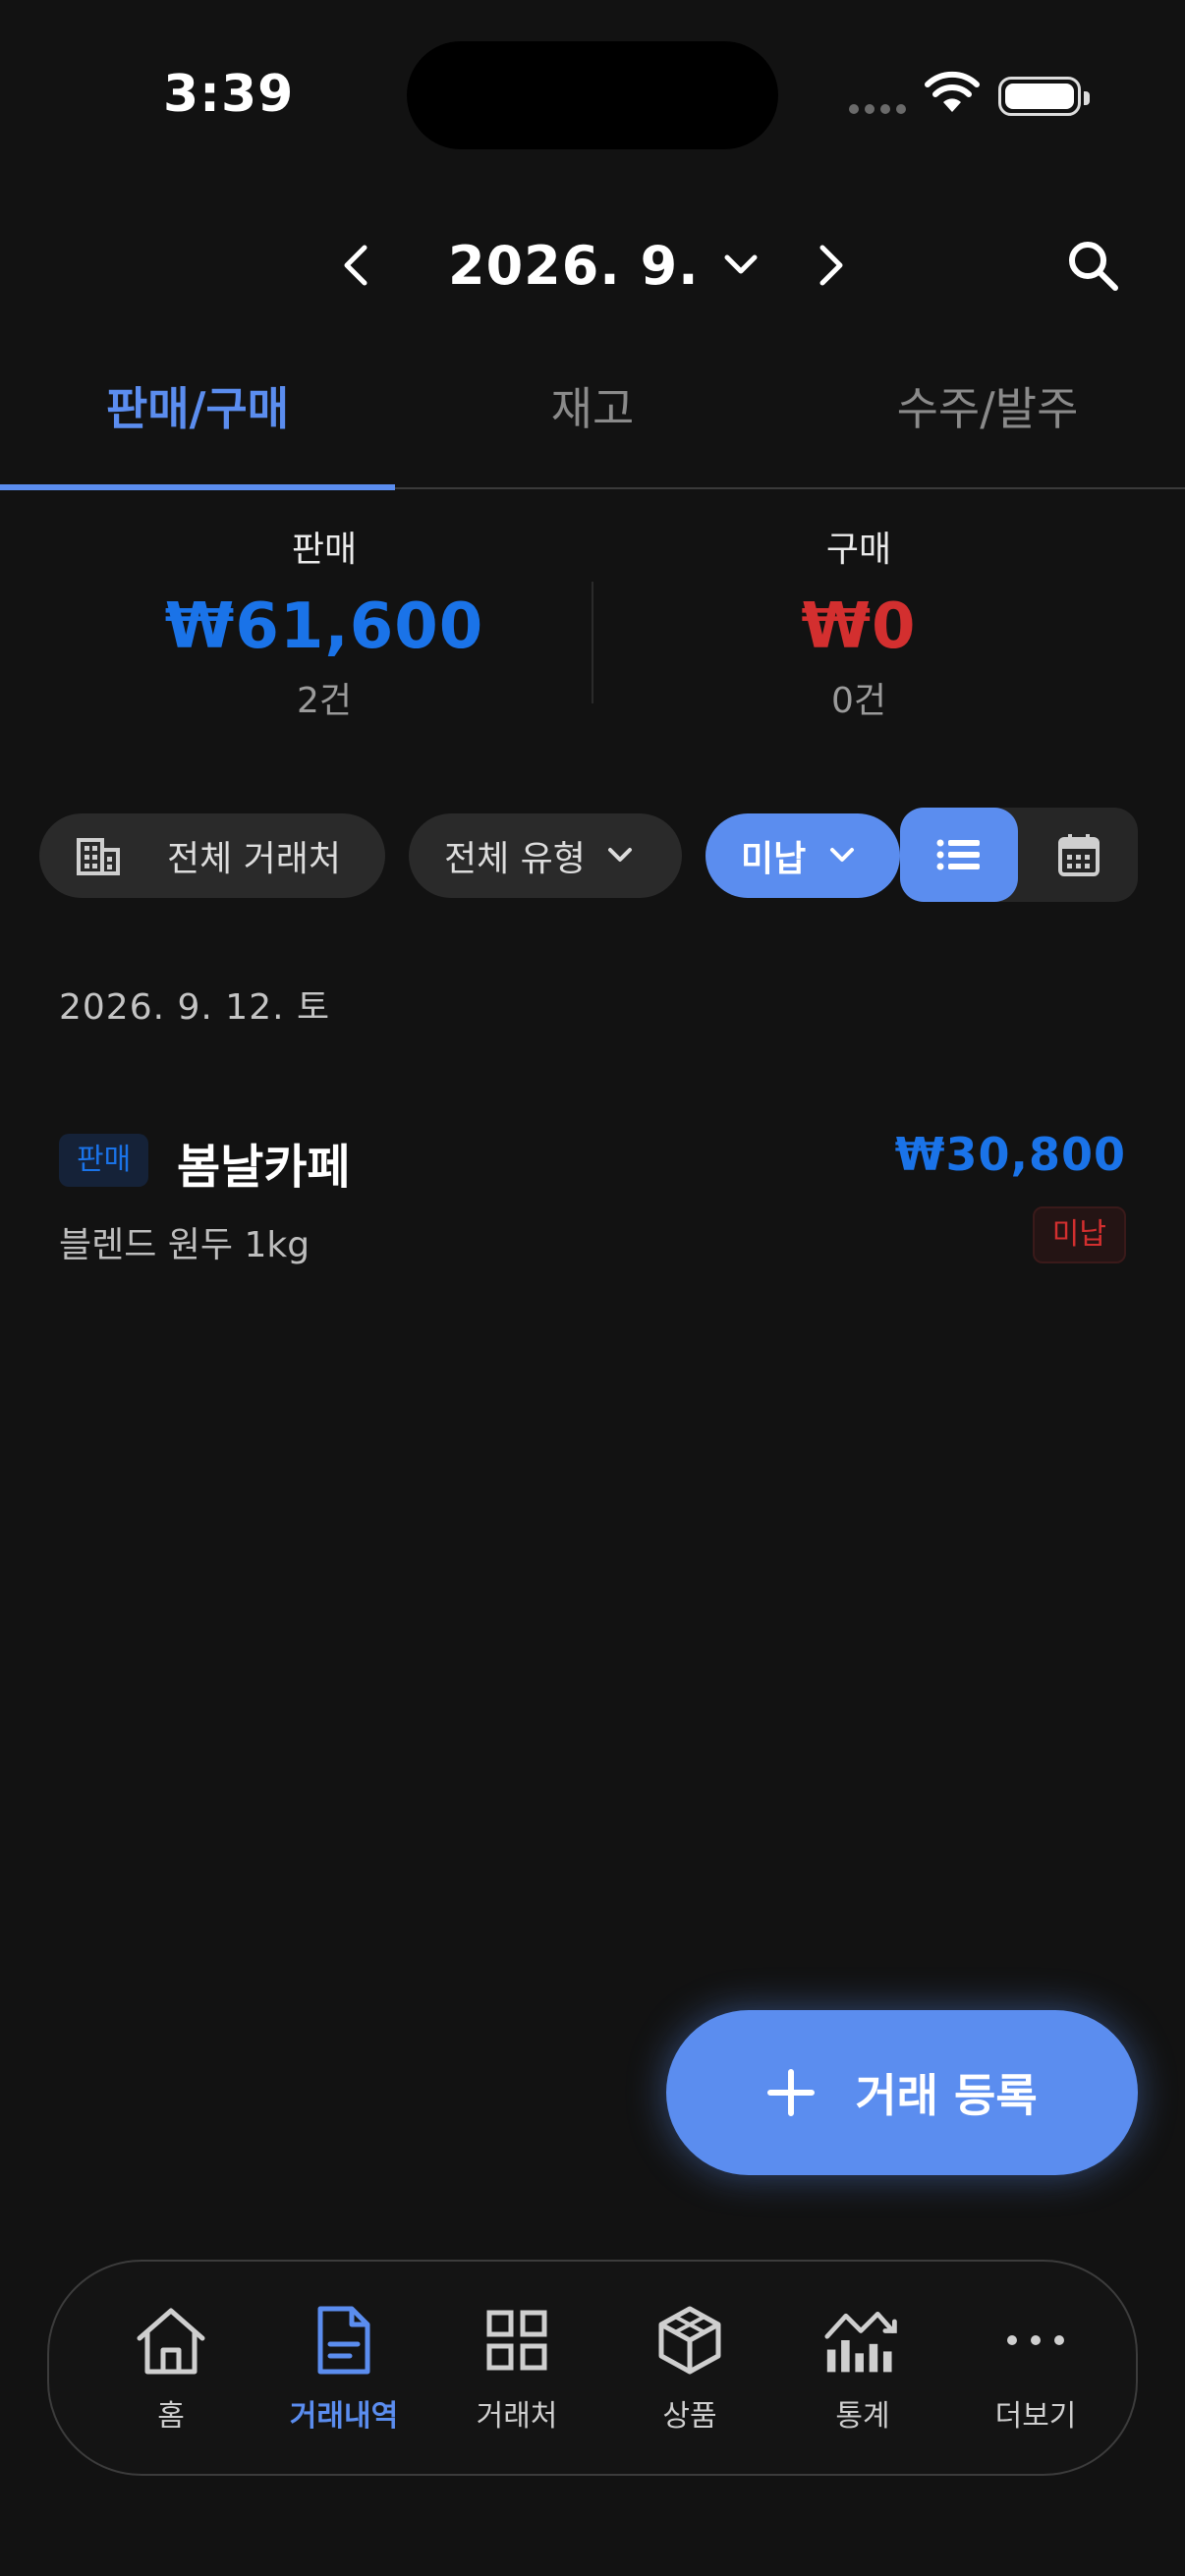 This screenshot has height=2576, width=1185. What do you see at coordinates (574, 265) in the screenshot?
I see `current-month: 2026. 9.` at bounding box center [574, 265].